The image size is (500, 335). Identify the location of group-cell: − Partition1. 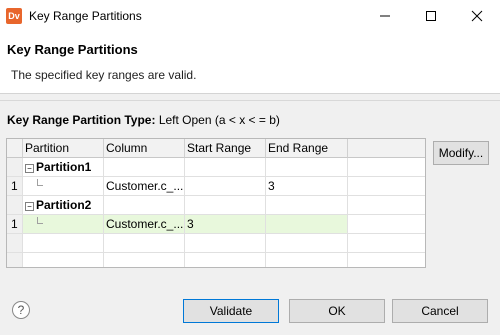
(63, 167).